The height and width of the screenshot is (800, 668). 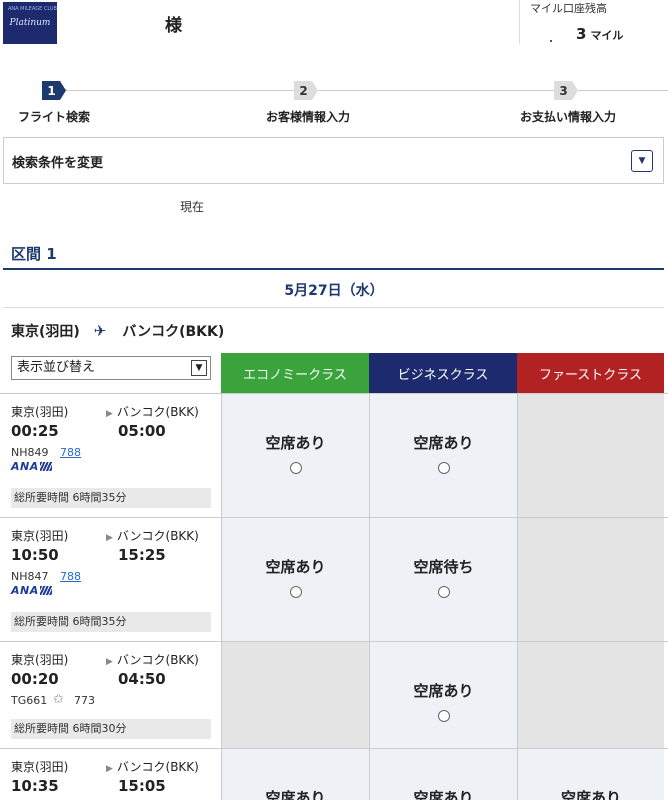 What do you see at coordinates (34, 254) in the screenshot?
I see `segment-title: 区間 1` at bounding box center [34, 254].